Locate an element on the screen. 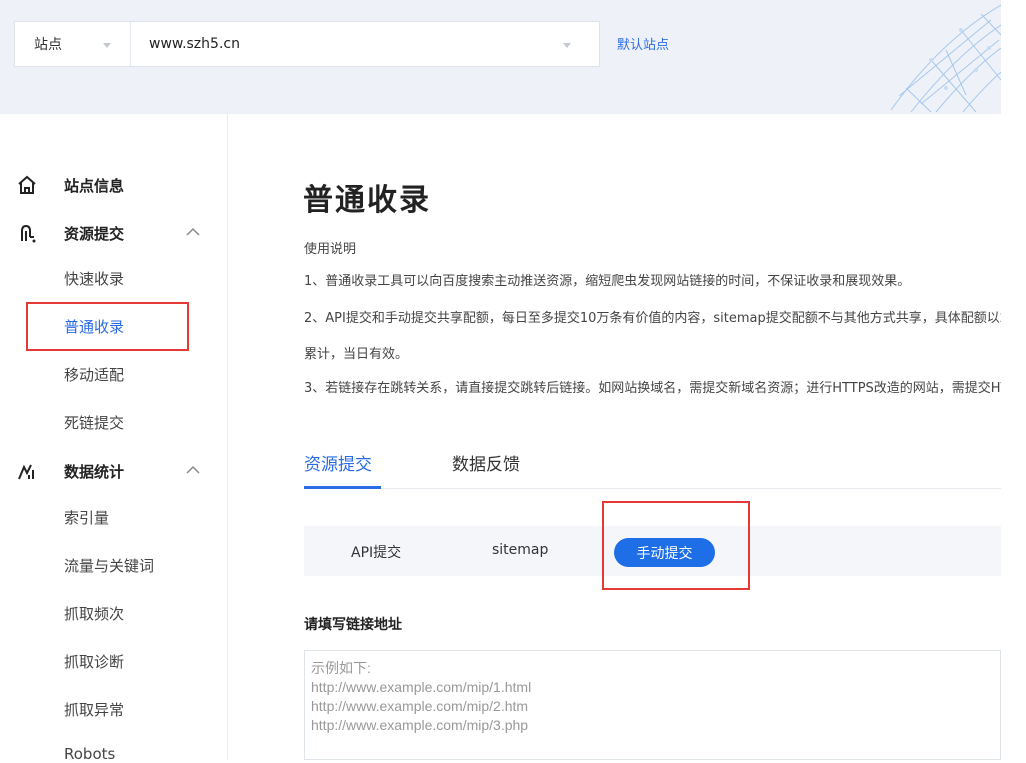  sidebar-group-label: 数据统计 is located at coordinates (94, 471).